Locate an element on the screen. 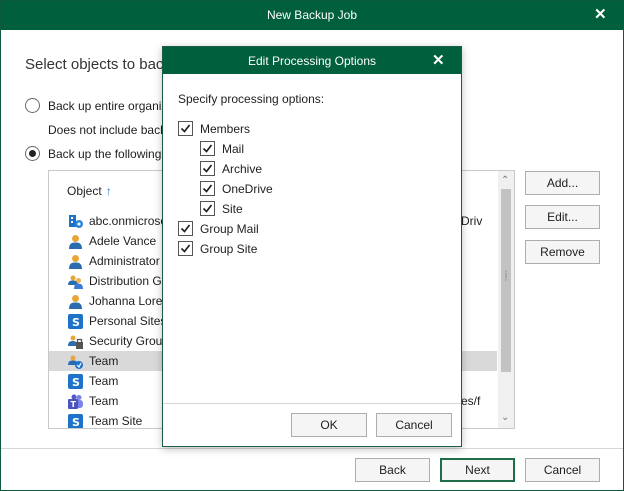 This screenshot has width=624, height=491. security-group-icon is located at coordinates (75, 341).